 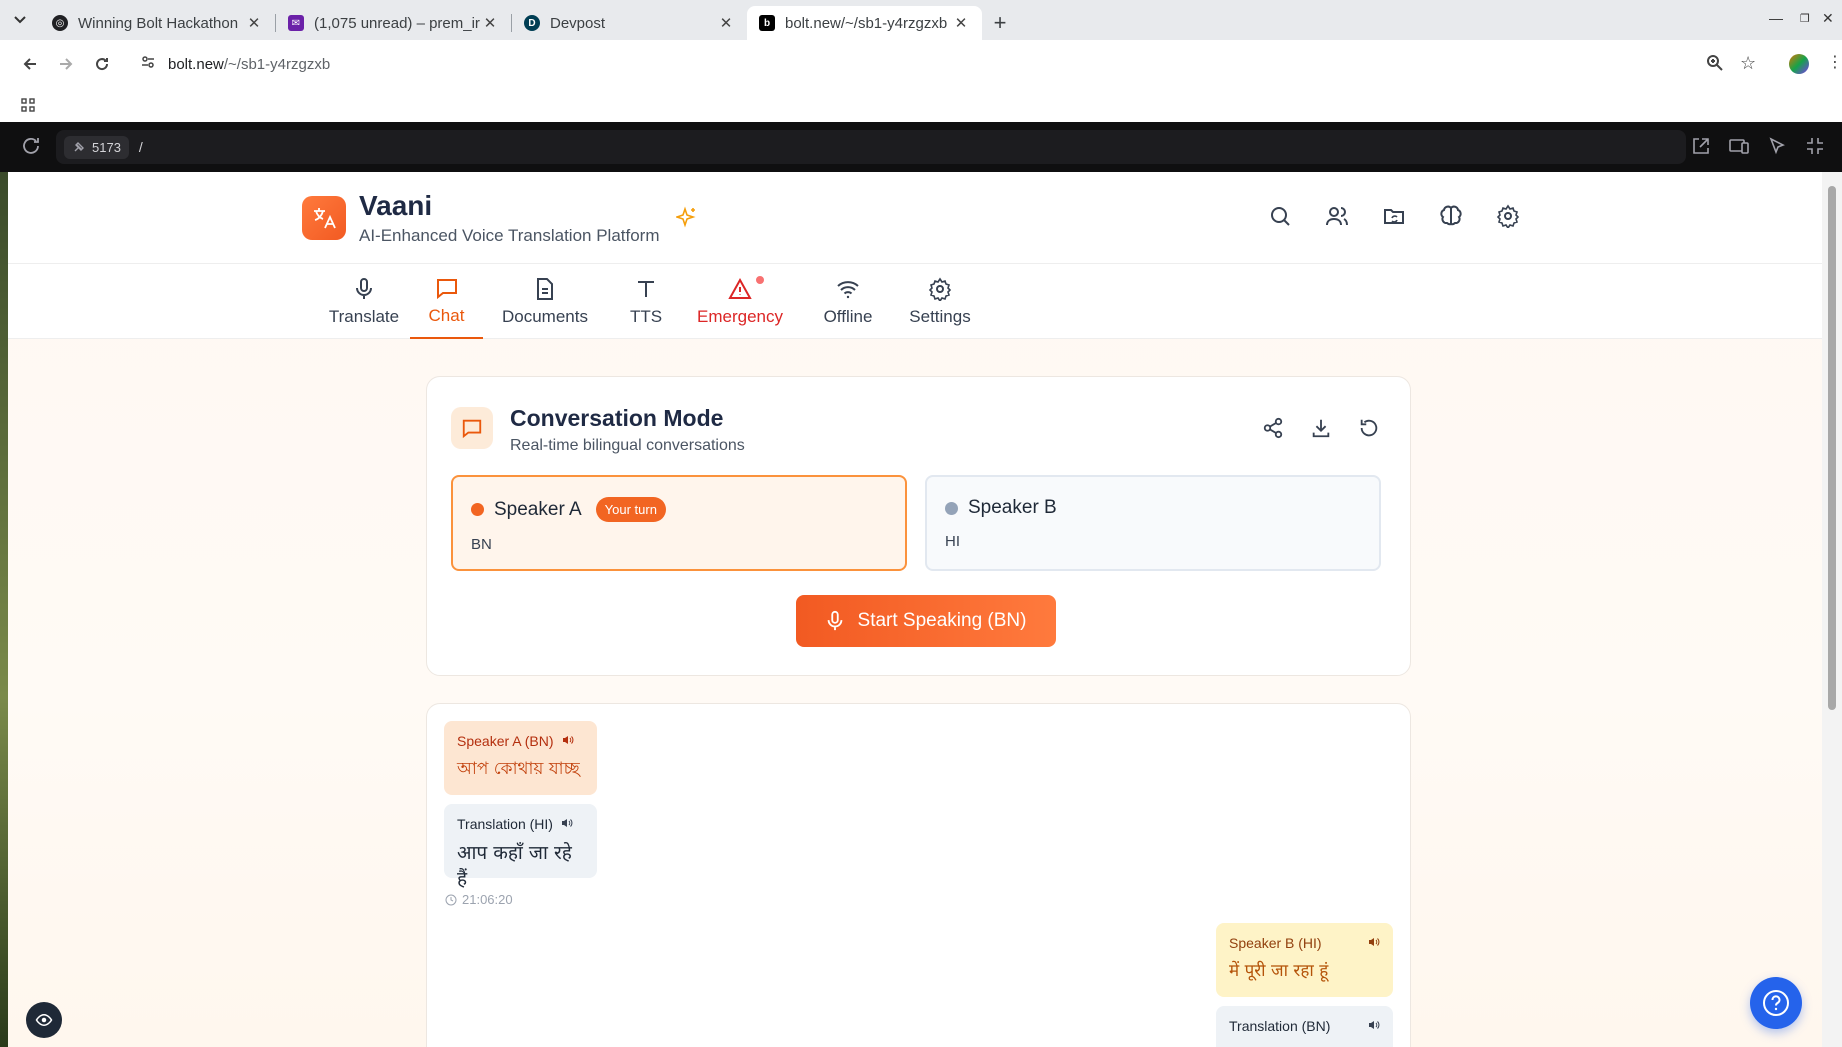 I want to click on new-tab-button: +, so click(x=1000, y=23).